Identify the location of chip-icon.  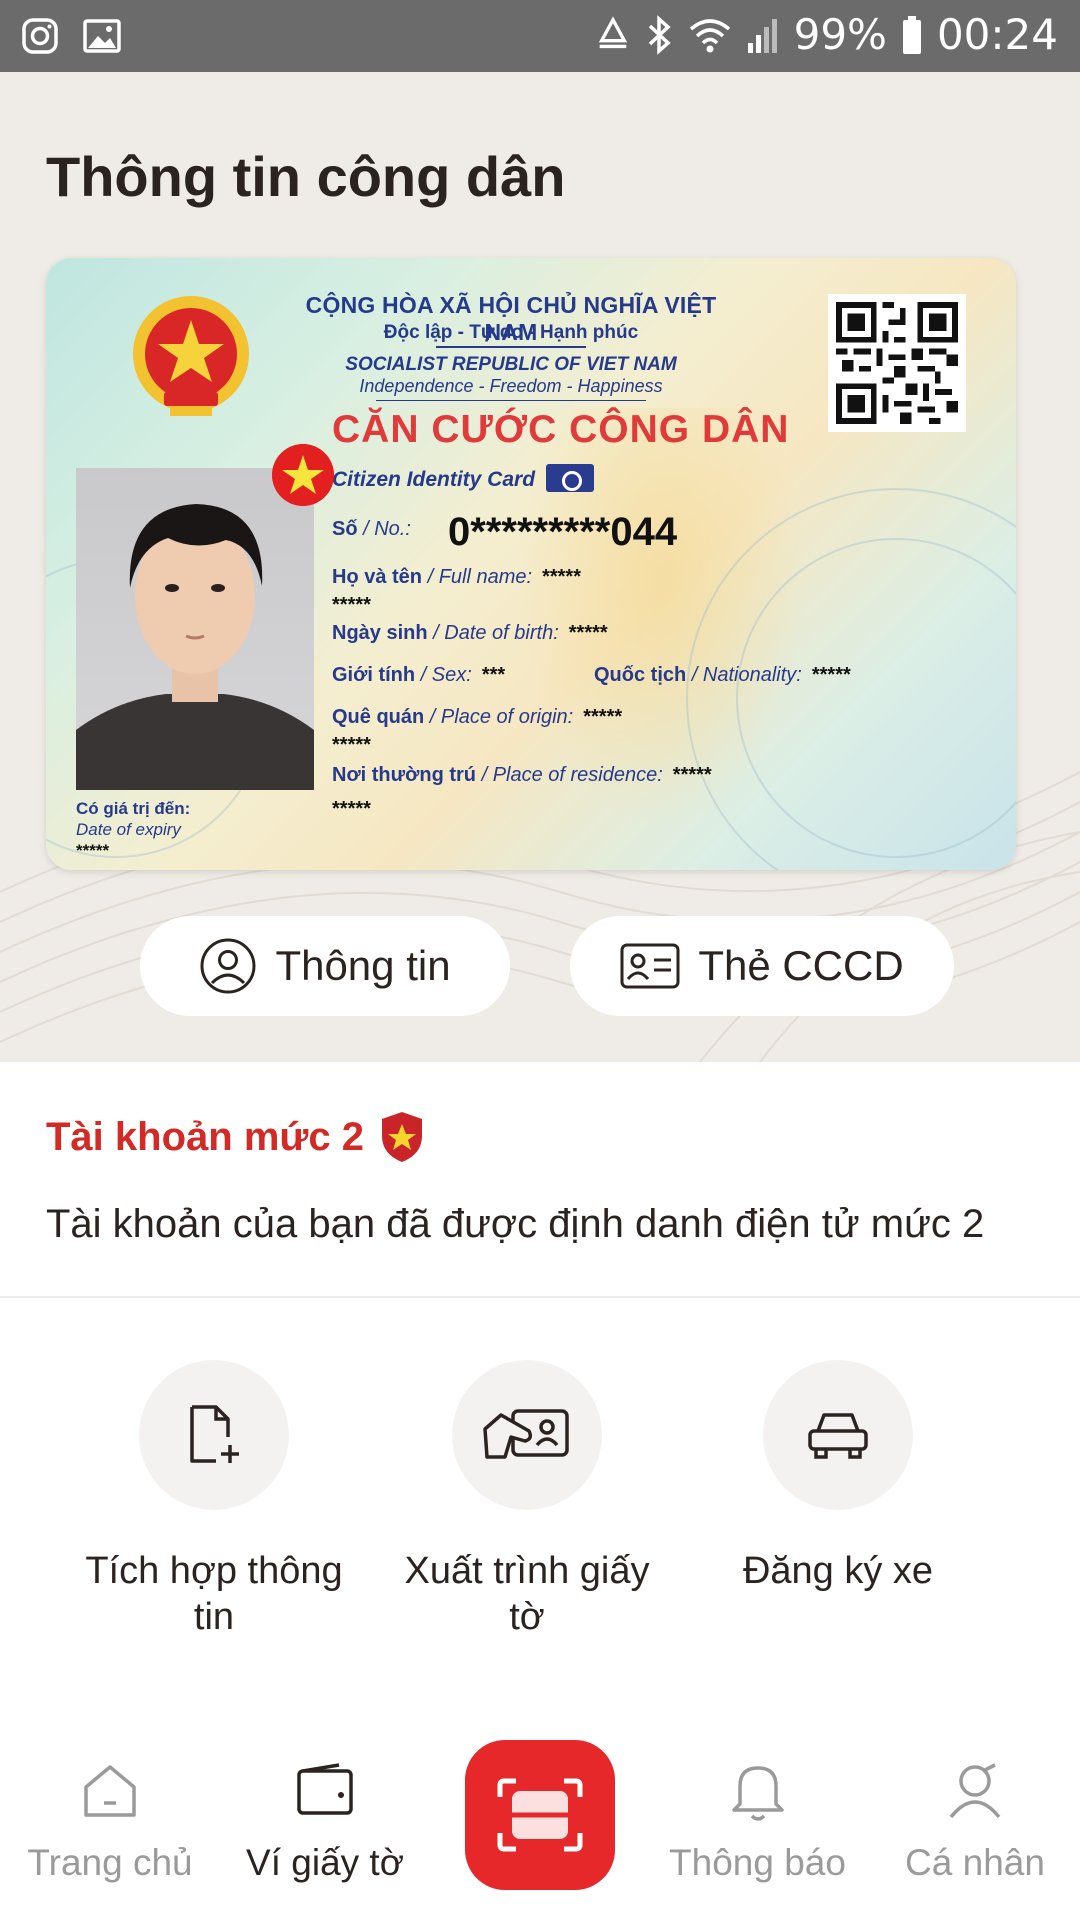
(570, 478).